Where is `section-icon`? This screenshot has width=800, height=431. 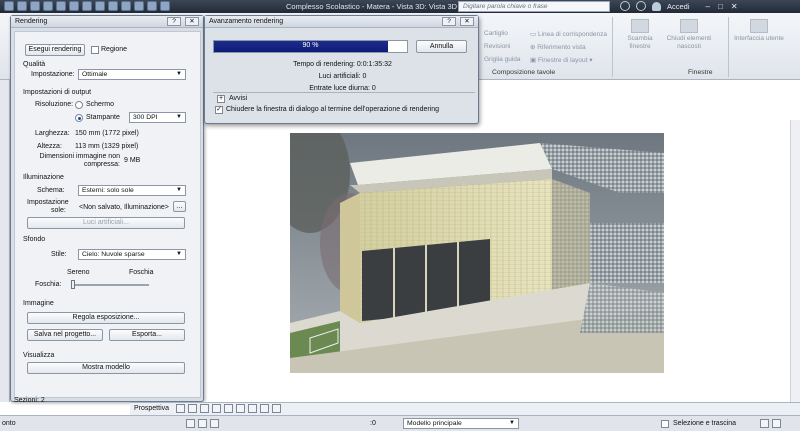 section-icon is located at coordinates (126, 6).